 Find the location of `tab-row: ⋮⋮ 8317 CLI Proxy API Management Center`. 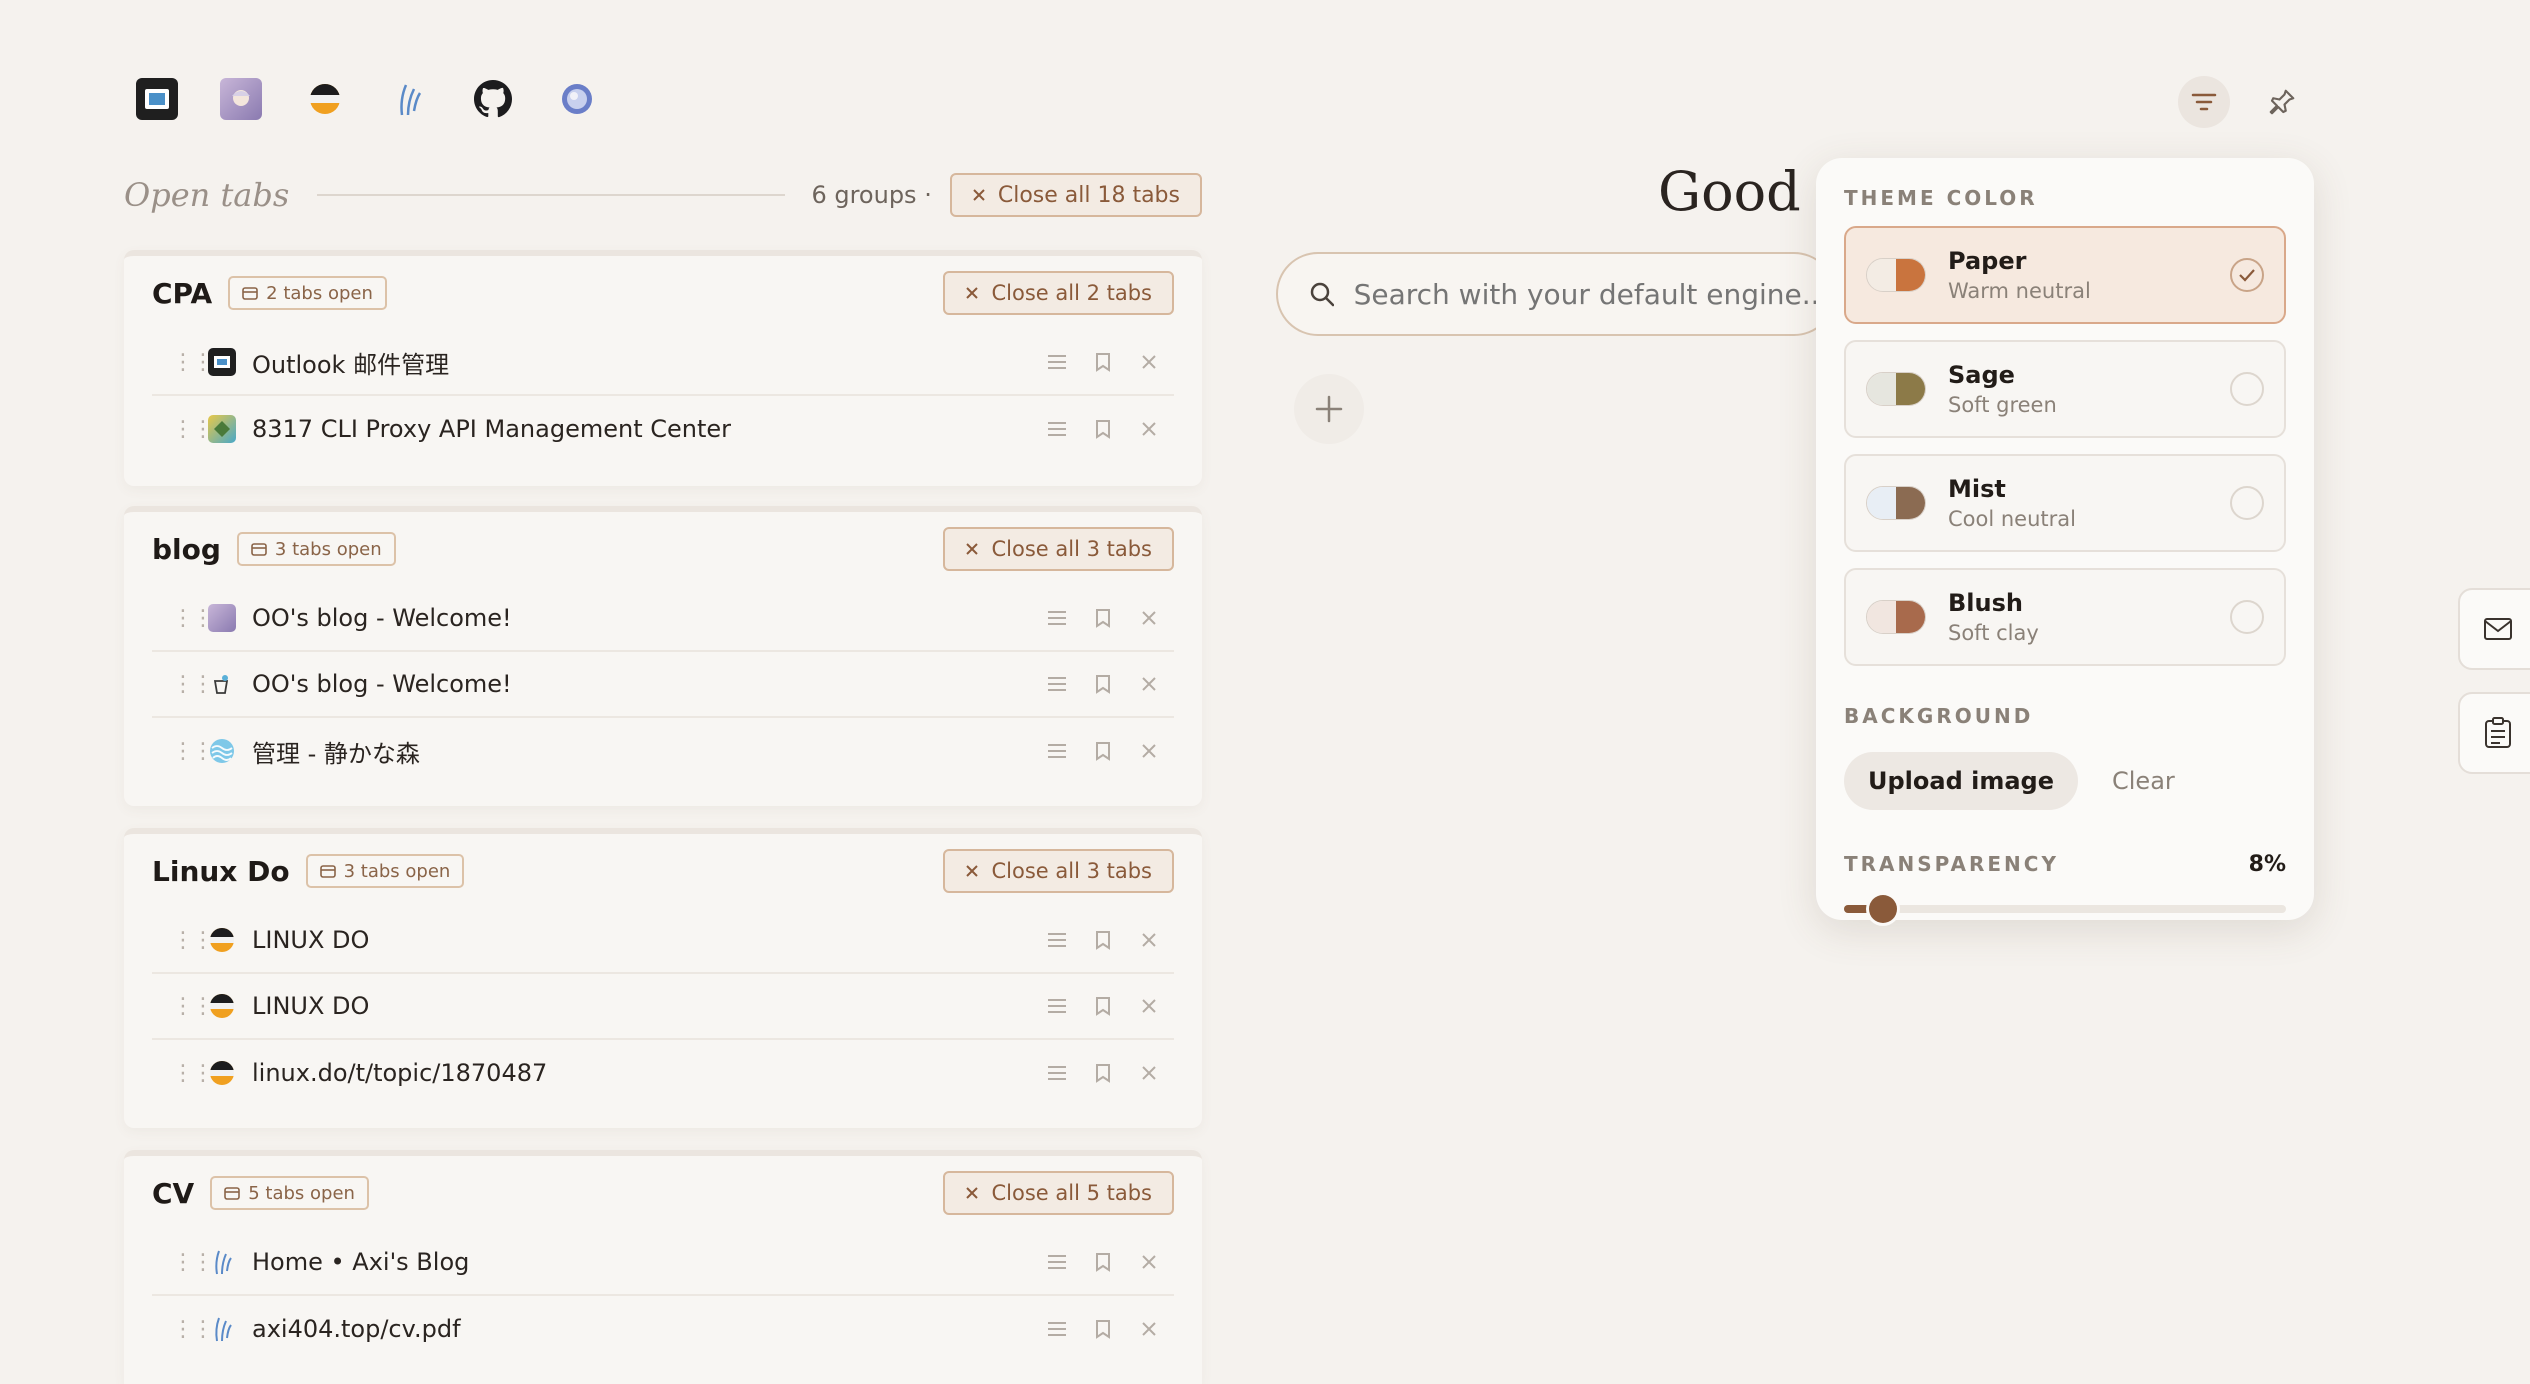

tab-row: ⋮⋮ 8317 CLI Proxy API Management Center is located at coordinates (663, 429).